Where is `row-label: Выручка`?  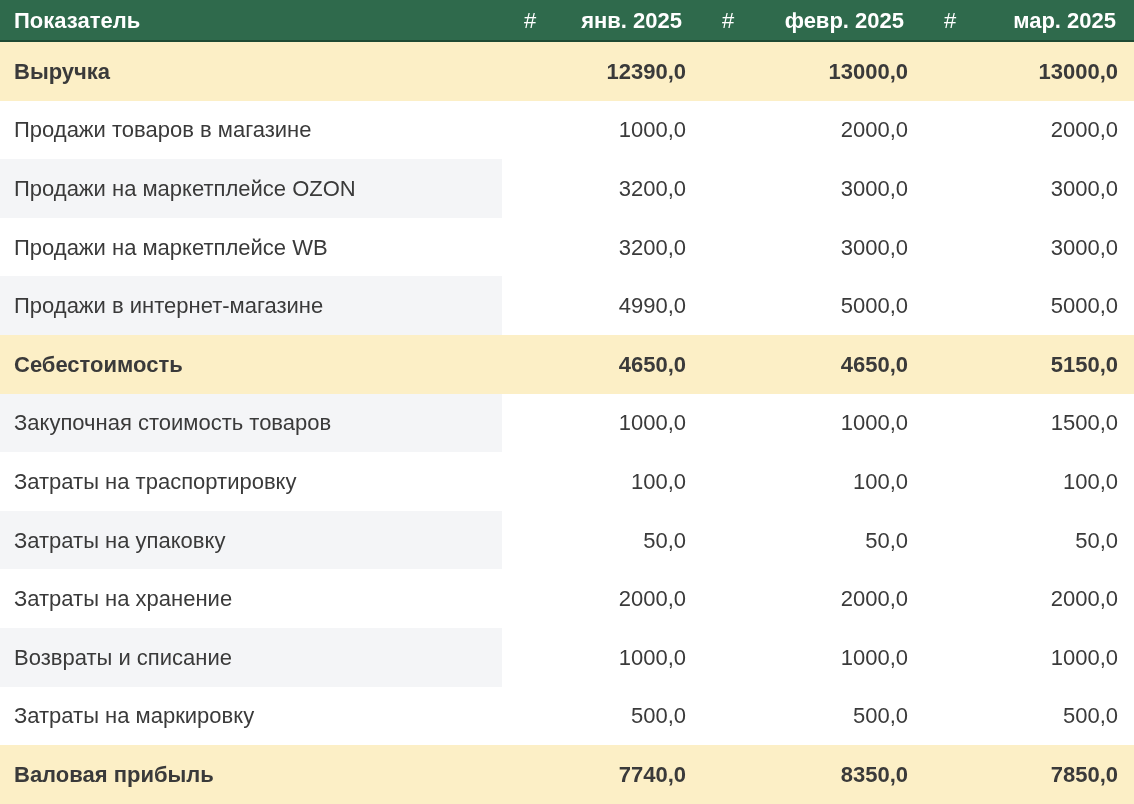 row-label: Выручка is located at coordinates (62, 71).